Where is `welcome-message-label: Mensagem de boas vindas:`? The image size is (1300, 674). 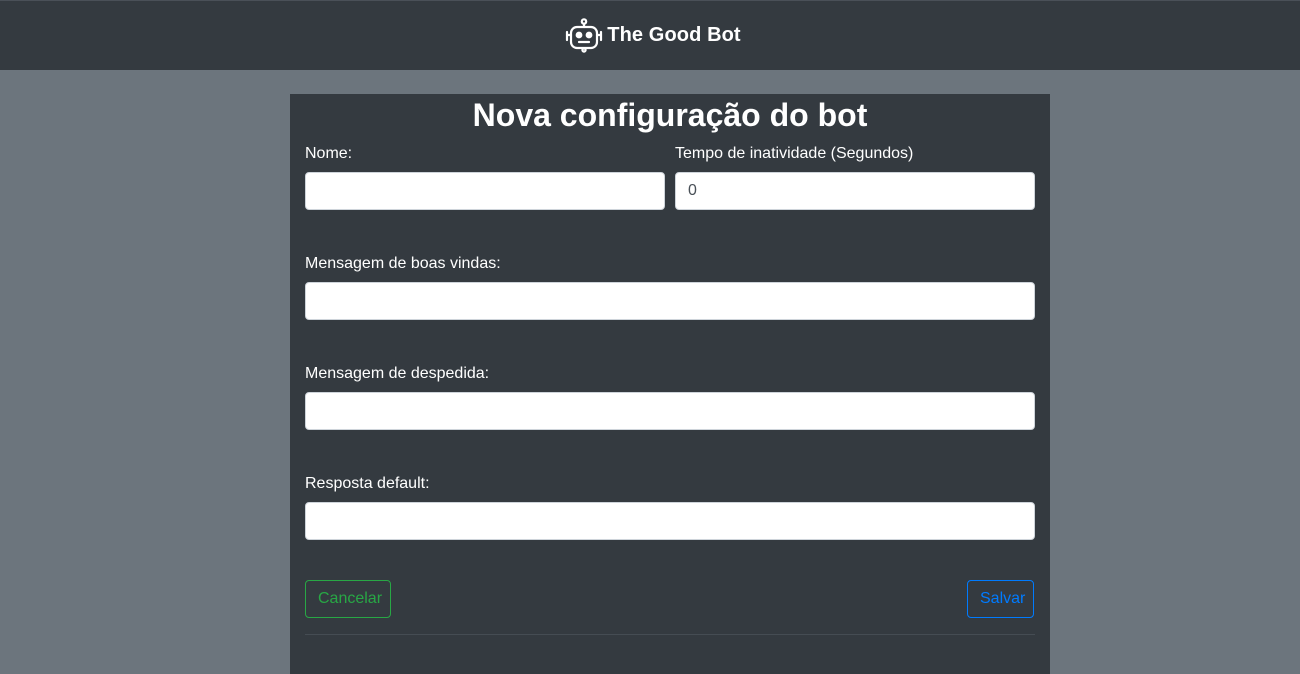 welcome-message-label: Mensagem de boas vindas: is located at coordinates (403, 263).